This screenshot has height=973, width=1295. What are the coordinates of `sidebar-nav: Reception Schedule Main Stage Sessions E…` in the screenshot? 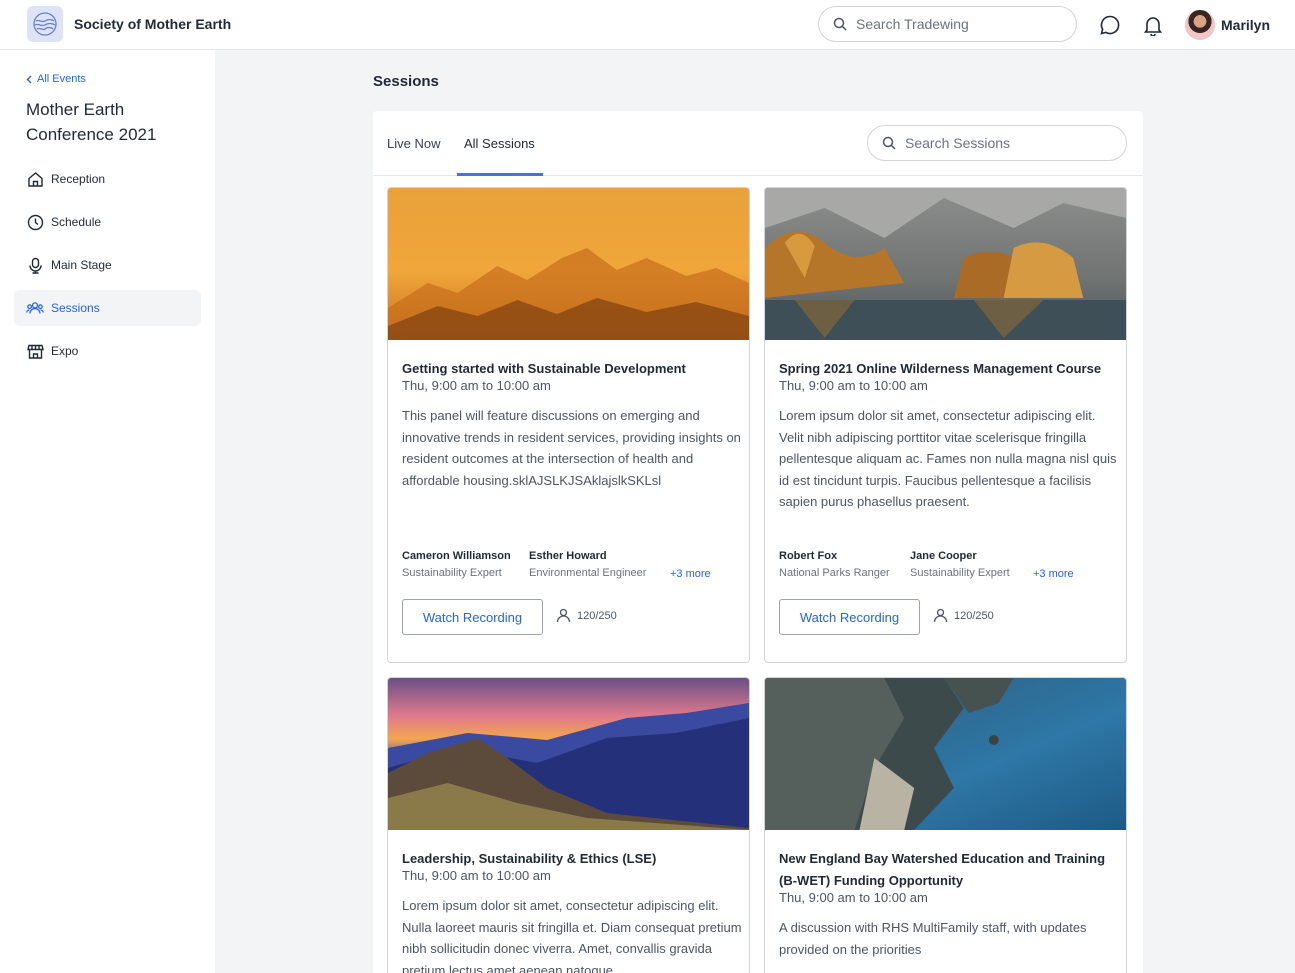 It's located at (107, 268).